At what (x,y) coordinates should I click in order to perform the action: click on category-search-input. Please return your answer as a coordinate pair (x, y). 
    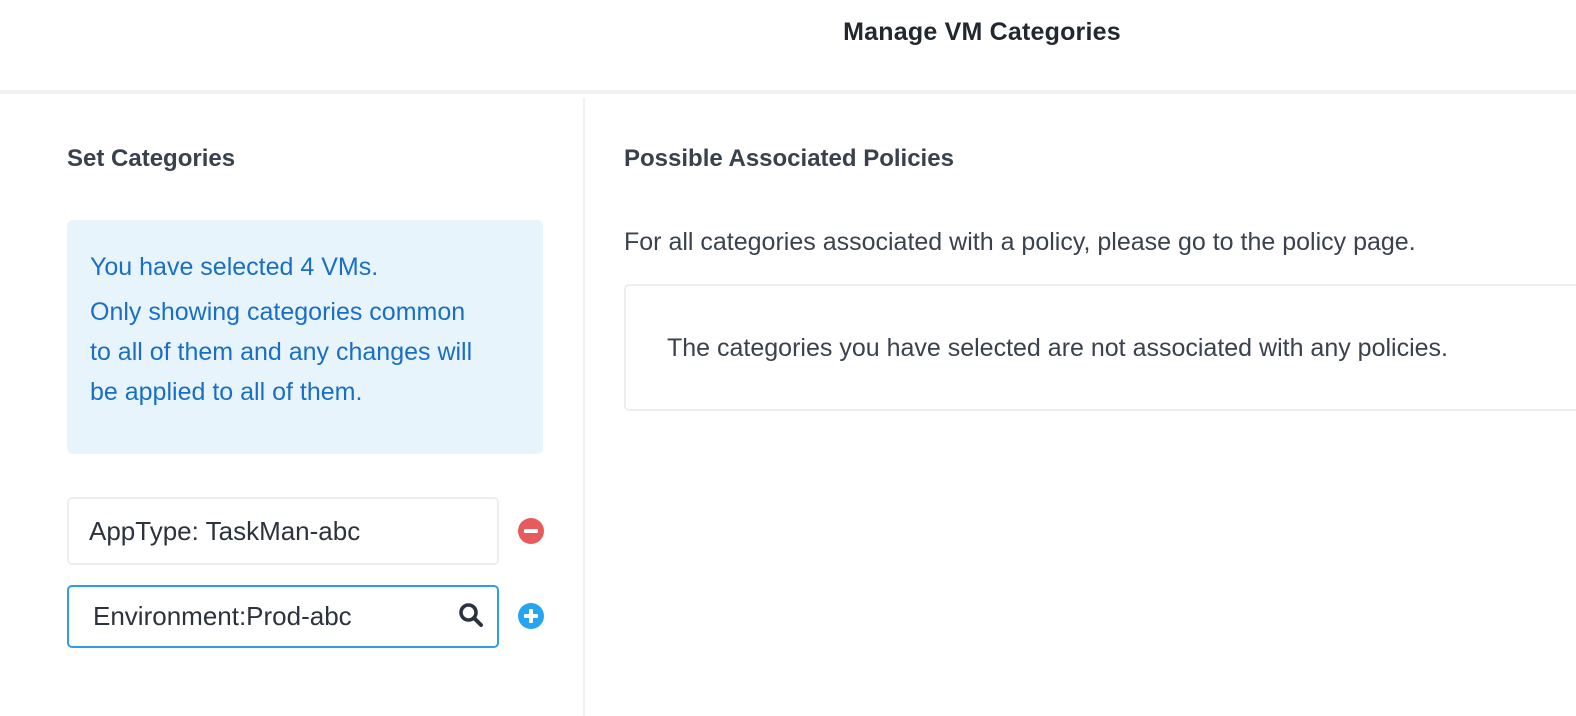
    Looking at the image, I should click on (283, 616).